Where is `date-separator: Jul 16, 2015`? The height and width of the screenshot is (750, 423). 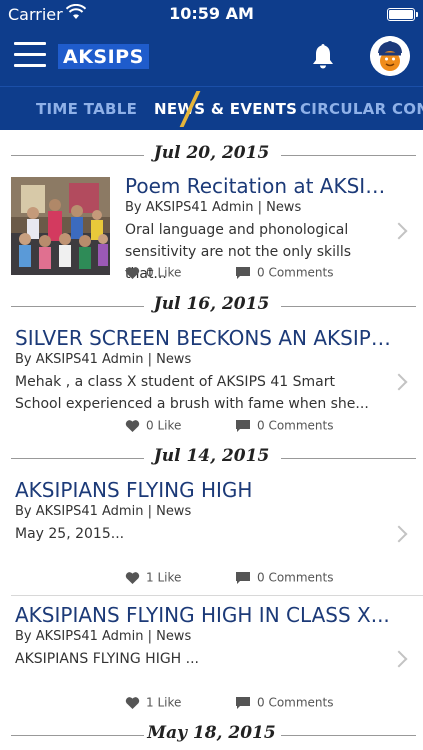 date-separator: Jul 16, 2015 is located at coordinates (211, 306).